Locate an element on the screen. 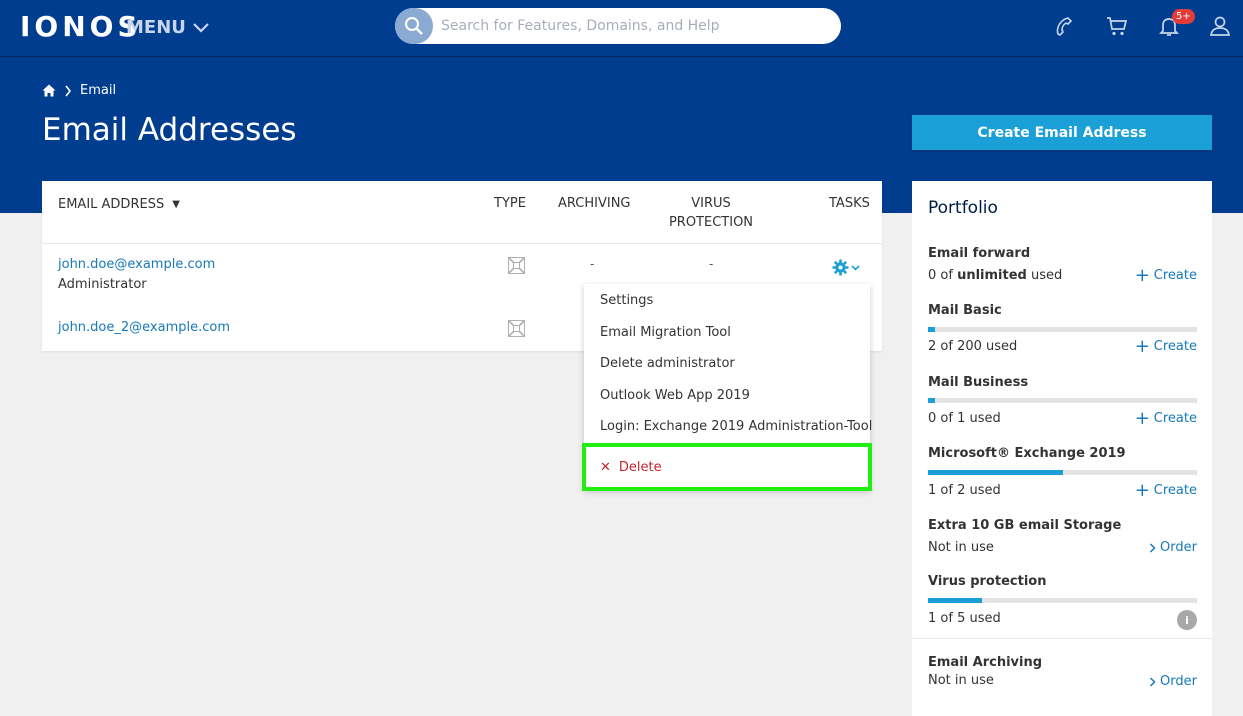 The height and width of the screenshot is (716, 1243). portfolio-item-usage: 0 of 1 used is located at coordinates (964, 418).